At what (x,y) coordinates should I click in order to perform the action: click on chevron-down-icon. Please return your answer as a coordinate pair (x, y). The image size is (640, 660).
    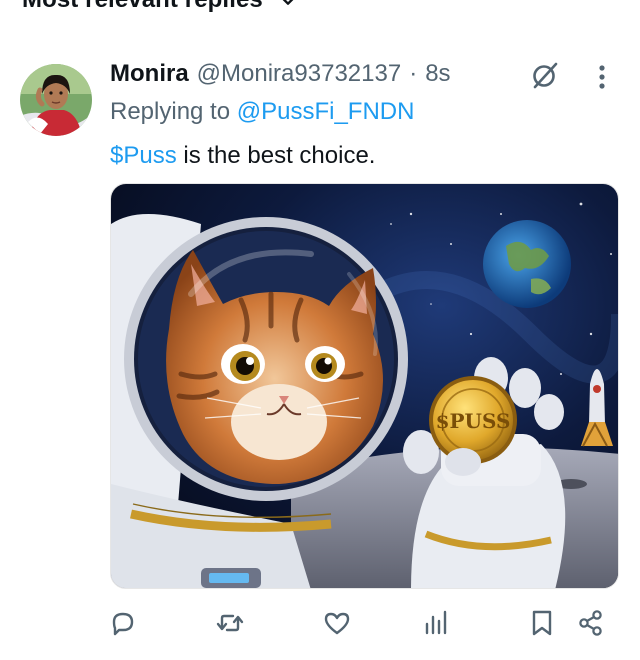
    Looking at the image, I should click on (288, 2).